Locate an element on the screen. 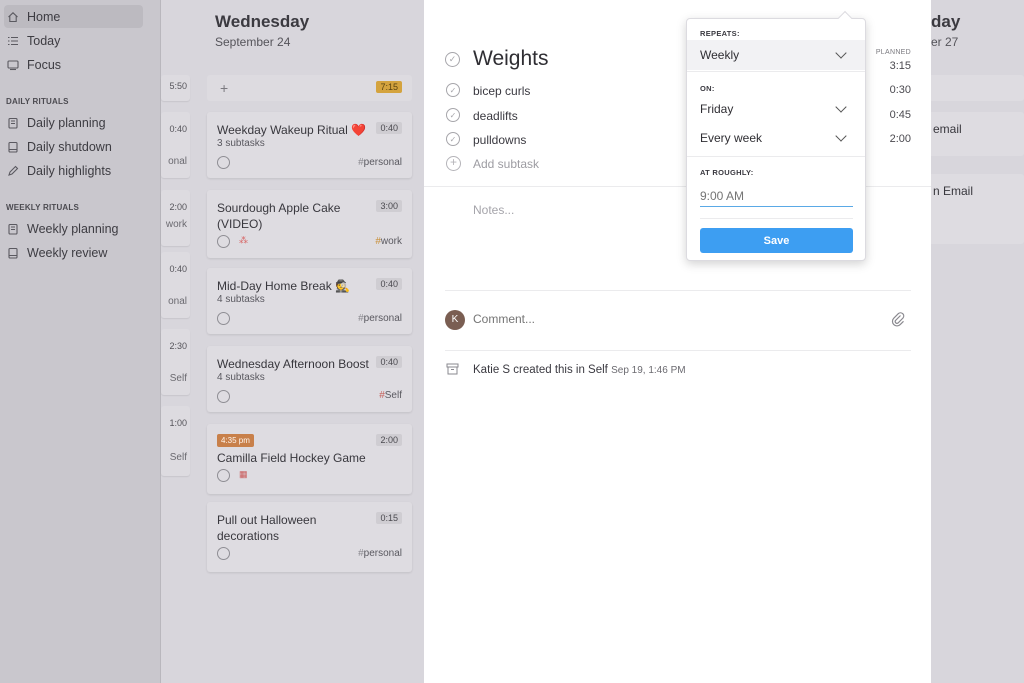  sidebar-item-home: Home is located at coordinates (73, 16).